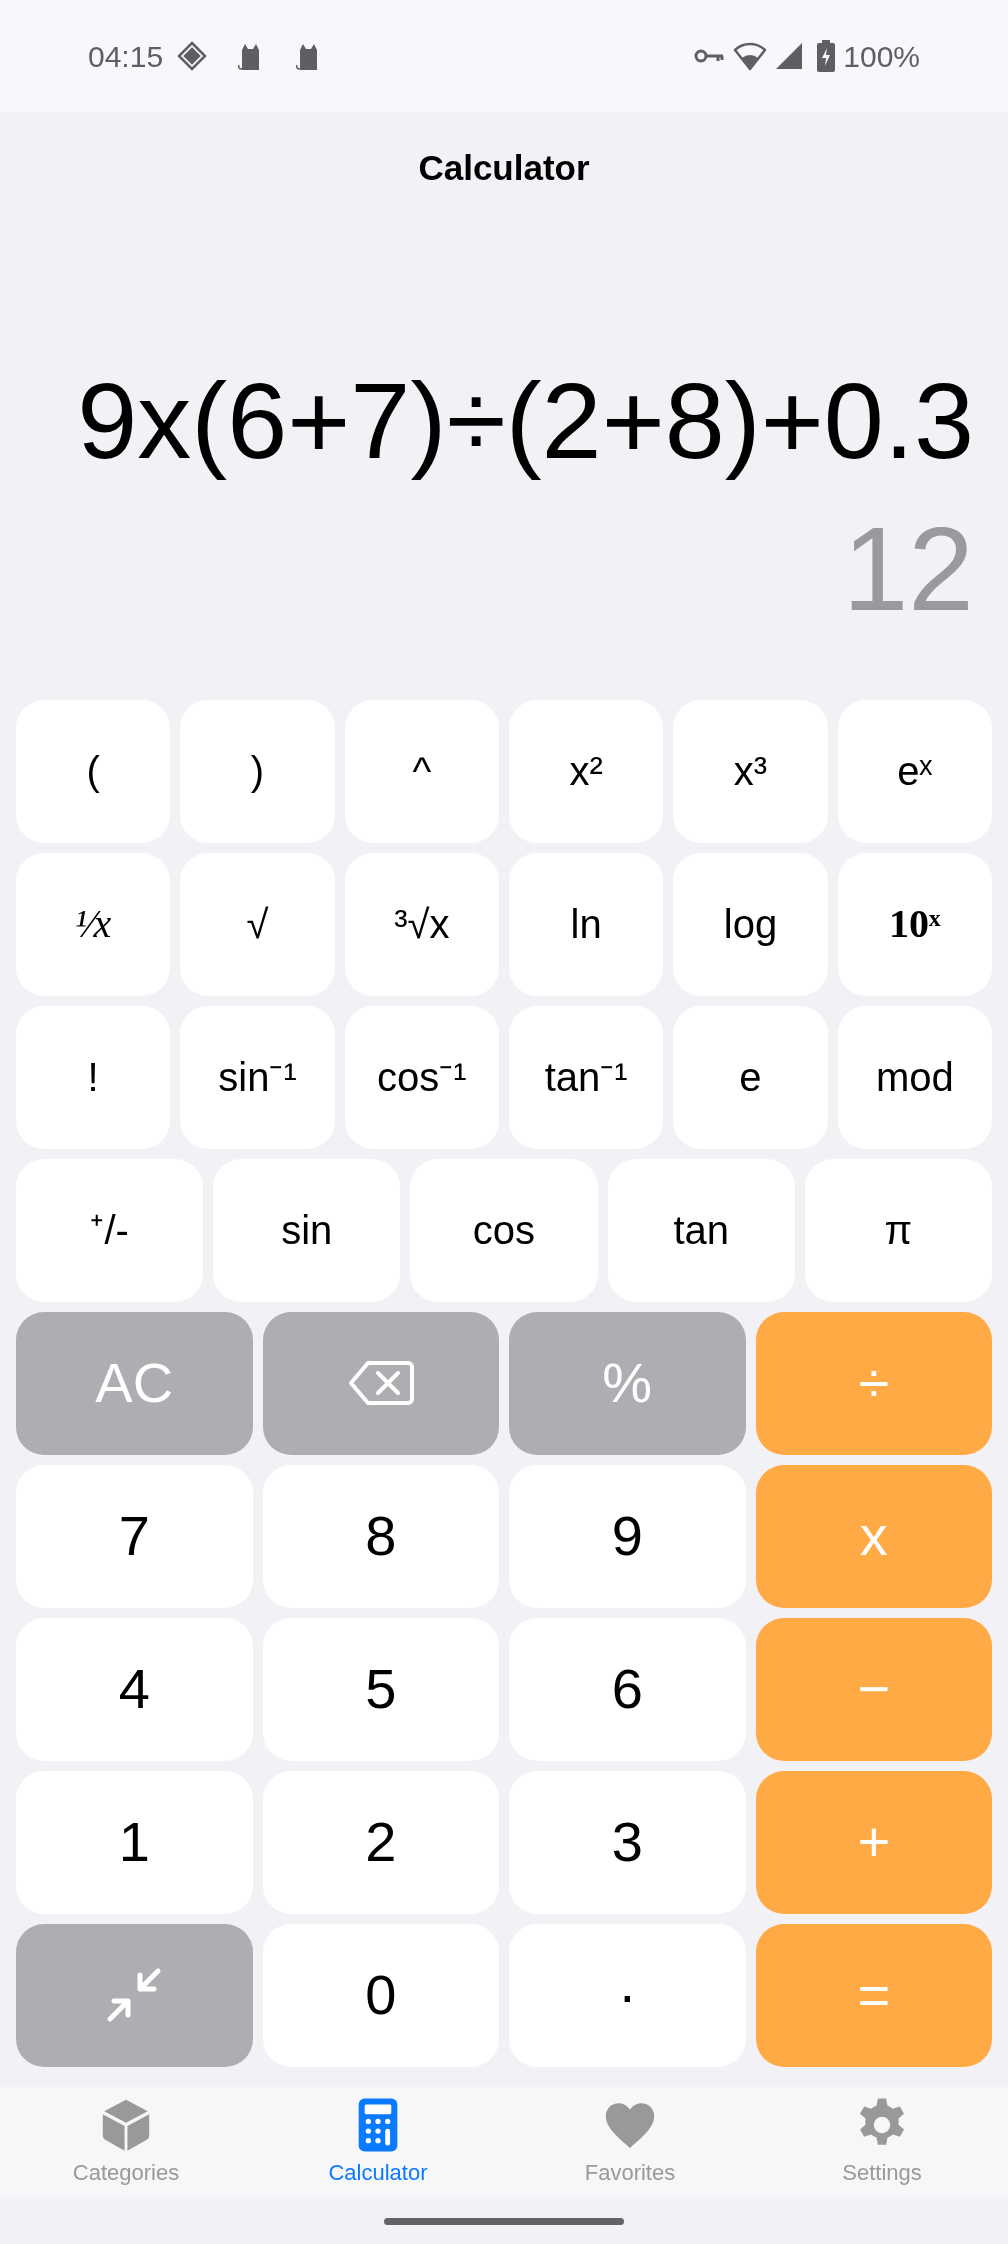  Describe the element at coordinates (504, 168) in the screenshot. I see `screen-title: Calculator` at that location.